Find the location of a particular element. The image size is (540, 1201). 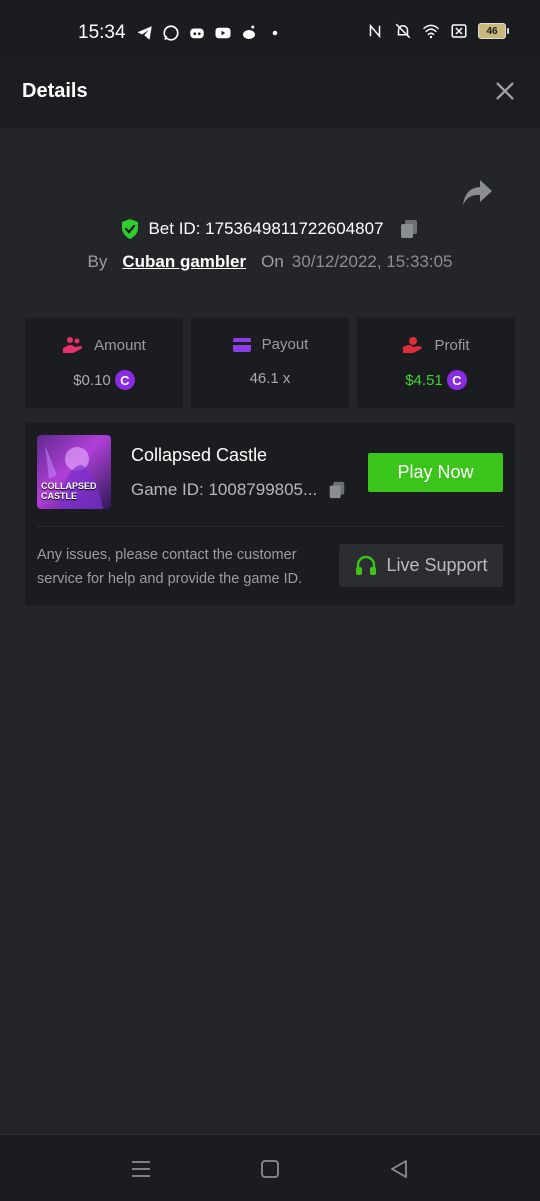

card-icon is located at coordinates (241, 344).